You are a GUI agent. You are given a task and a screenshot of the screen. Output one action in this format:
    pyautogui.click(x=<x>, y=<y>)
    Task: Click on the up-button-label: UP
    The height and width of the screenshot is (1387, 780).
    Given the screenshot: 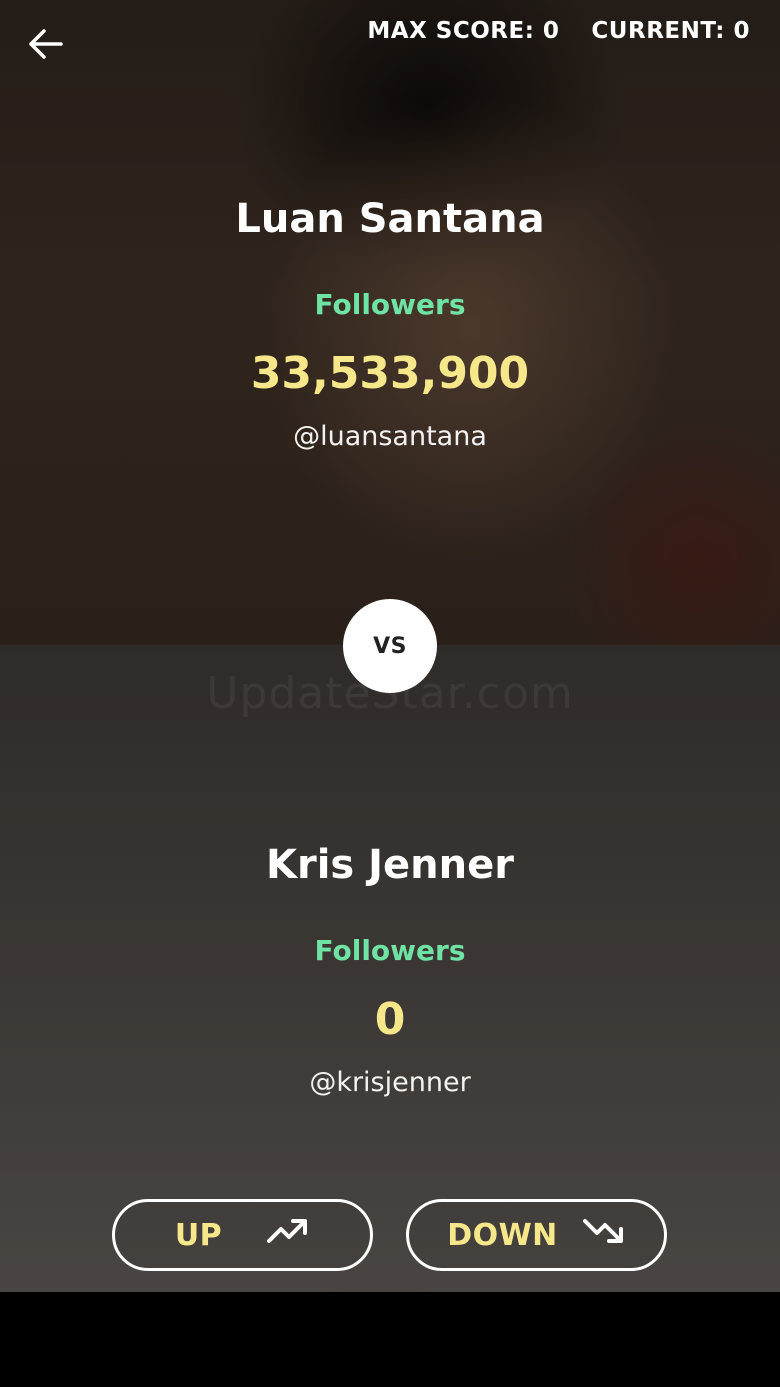 What is the action you would take?
    pyautogui.click(x=198, y=1235)
    